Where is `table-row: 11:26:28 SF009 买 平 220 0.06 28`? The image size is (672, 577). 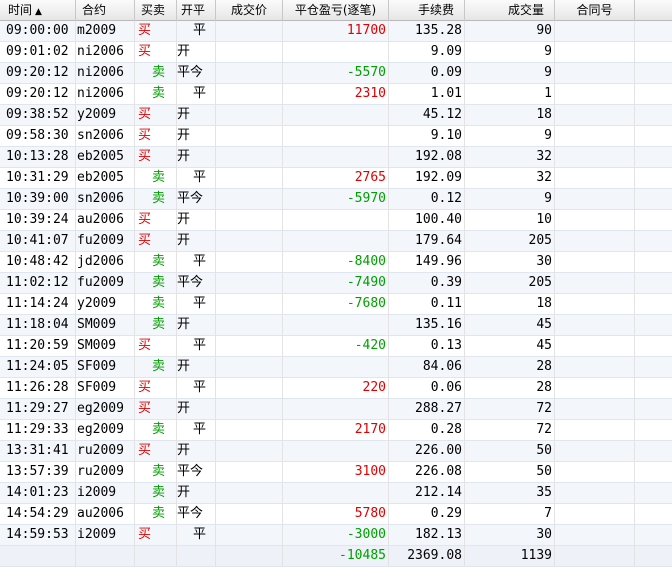 table-row: 11:26:28 SF009 买 平 220 0.06 28 is located at coordinates (336, 388).